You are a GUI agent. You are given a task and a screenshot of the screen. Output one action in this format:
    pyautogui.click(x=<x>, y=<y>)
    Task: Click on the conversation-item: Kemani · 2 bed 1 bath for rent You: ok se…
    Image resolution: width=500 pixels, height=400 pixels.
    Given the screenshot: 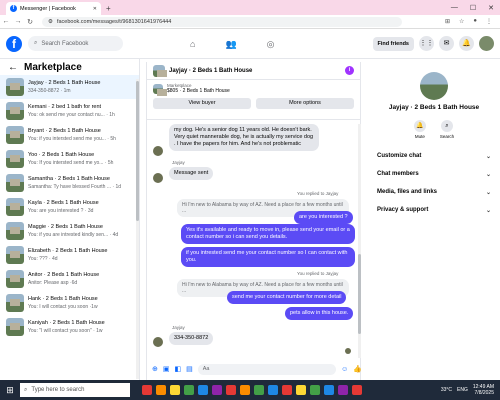 What is the action you would take?
    pyautogui.click(x=69, y=111)
    